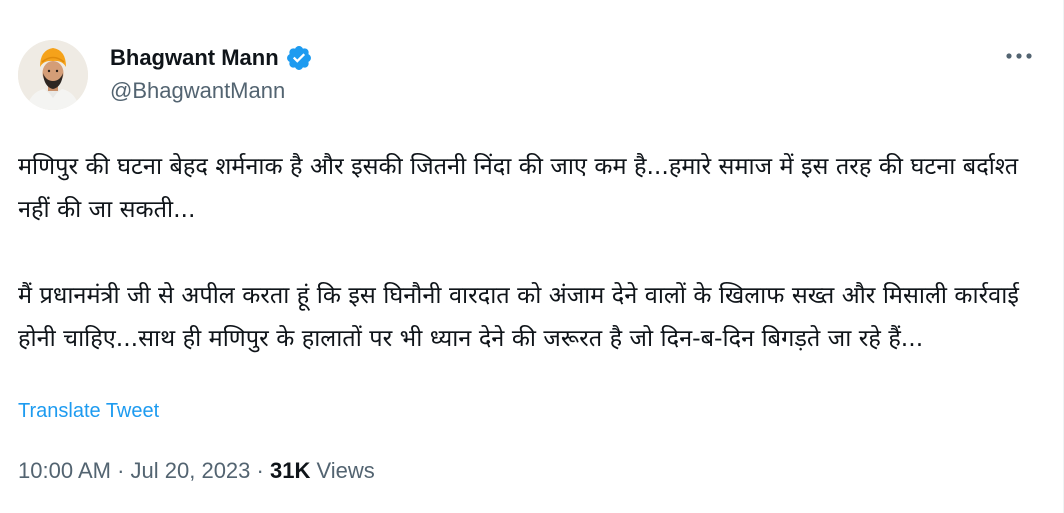 The image size is (1064, 513). Describe the element at coordinates (191, 470) in the screenshot. I see `tweet-date: Jul 20, 2023` at that location.